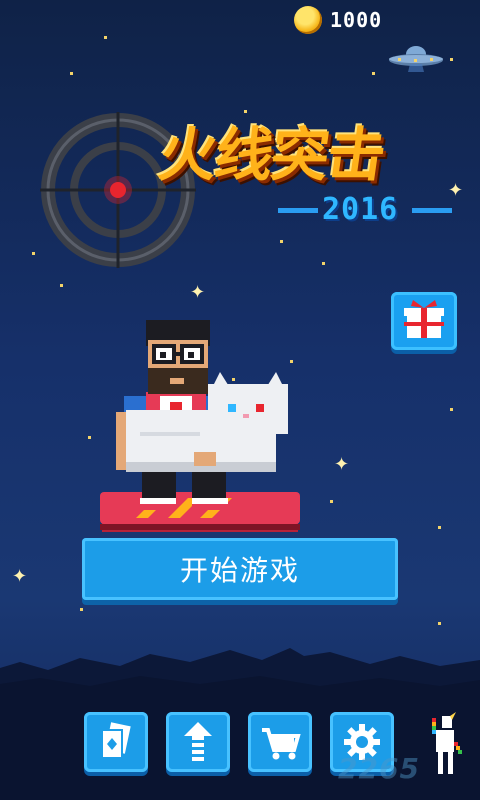 The width and height of the screenshot is (480, 800). I want to click on cards-button, so click(116, 742).